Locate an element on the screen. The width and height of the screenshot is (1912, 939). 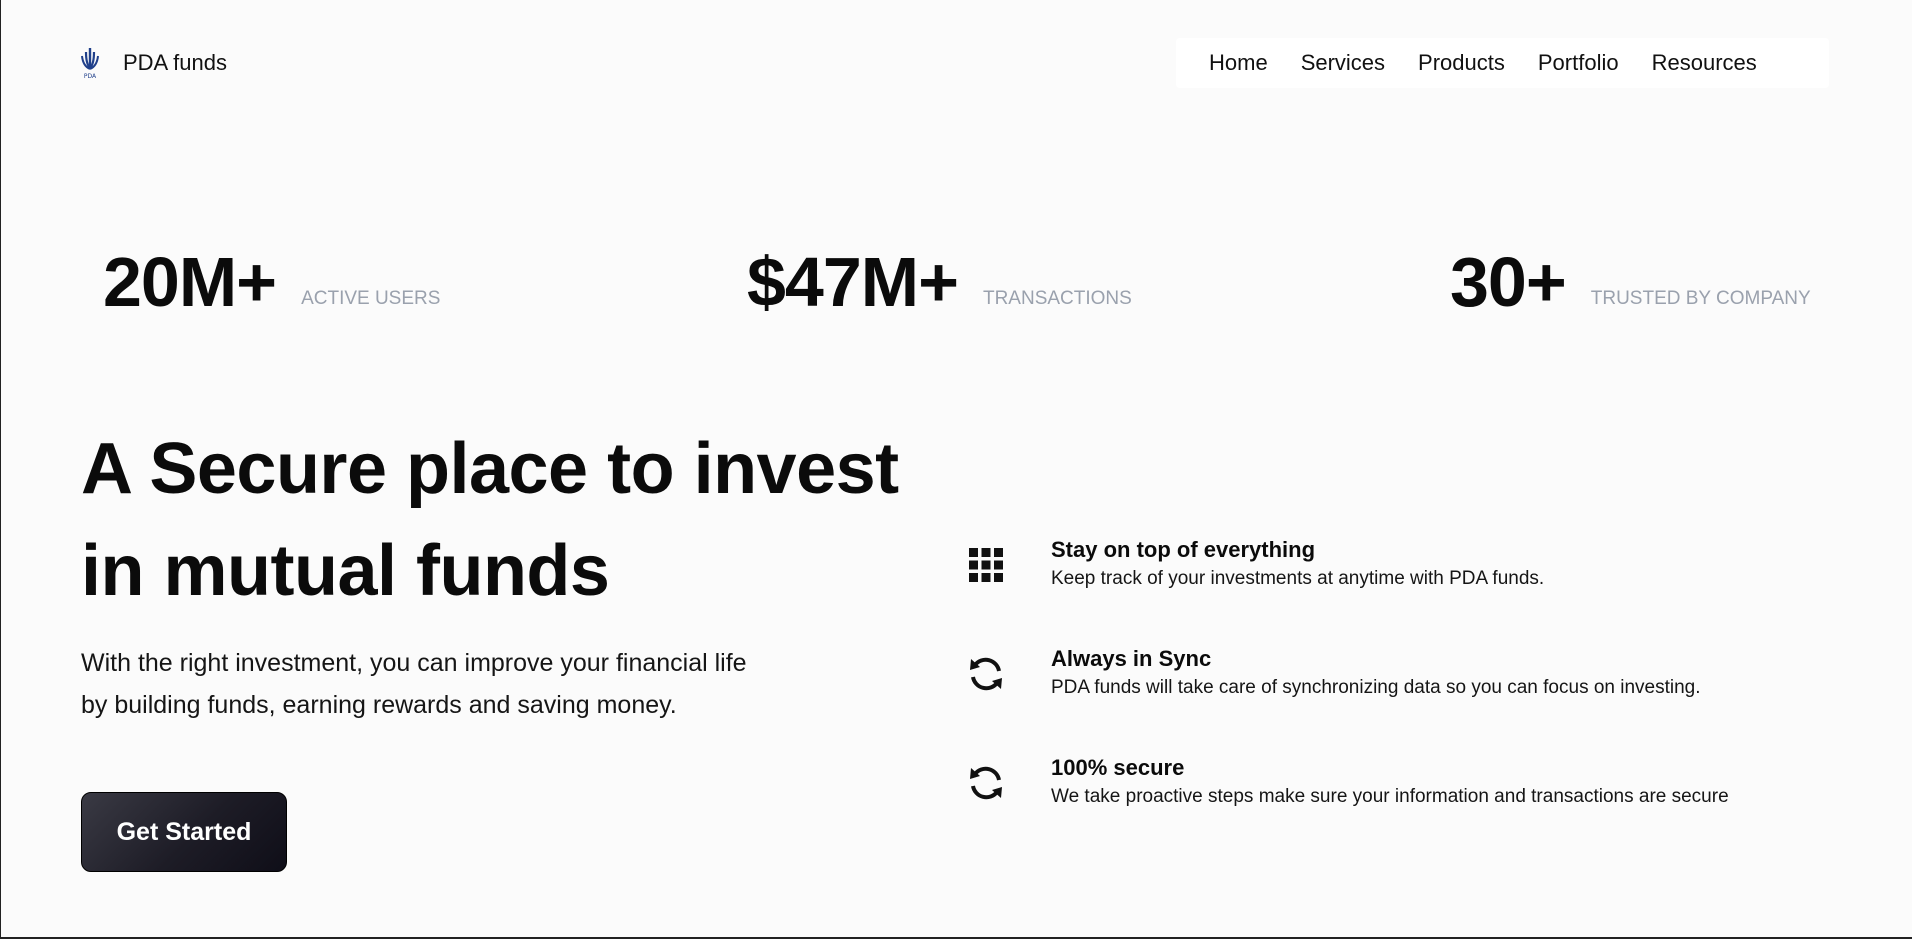
pda-logo-icon: PDA is located at coordinates (90, 64).